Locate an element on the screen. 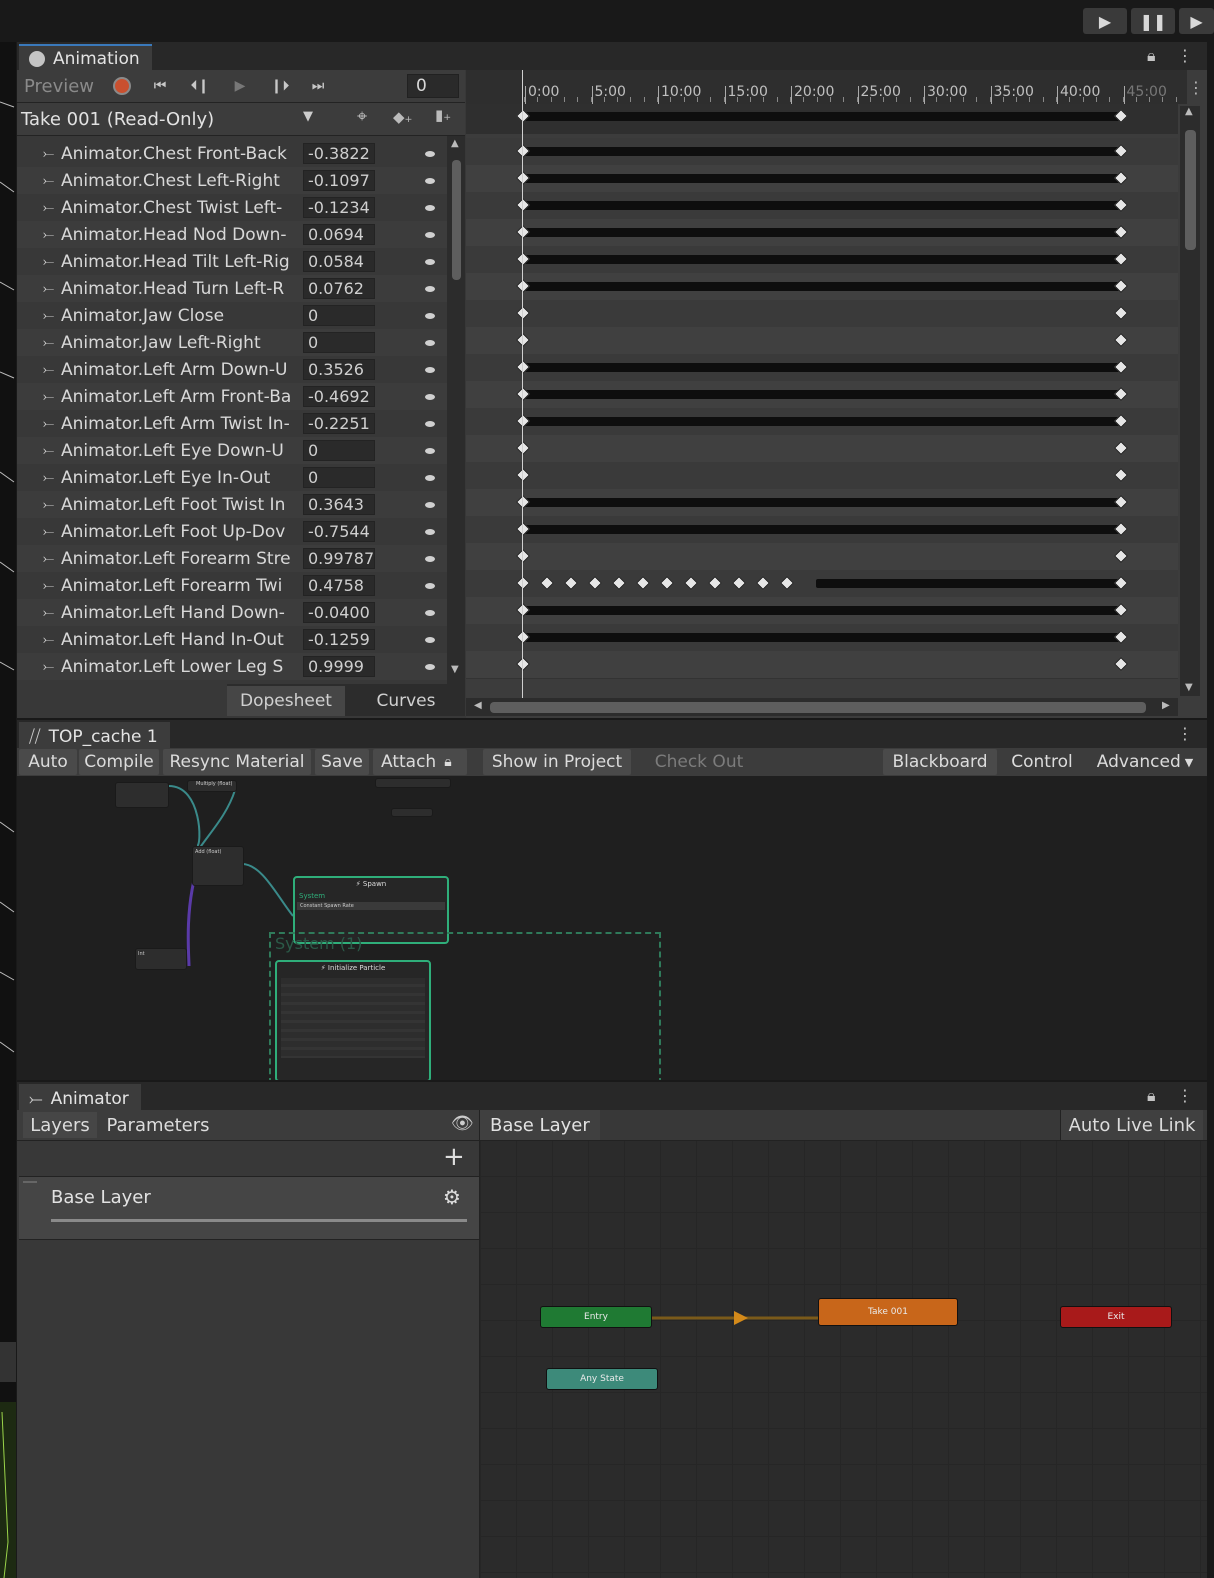 The image size is (1214, 1578). property-node is located at coordinates (413, 783).